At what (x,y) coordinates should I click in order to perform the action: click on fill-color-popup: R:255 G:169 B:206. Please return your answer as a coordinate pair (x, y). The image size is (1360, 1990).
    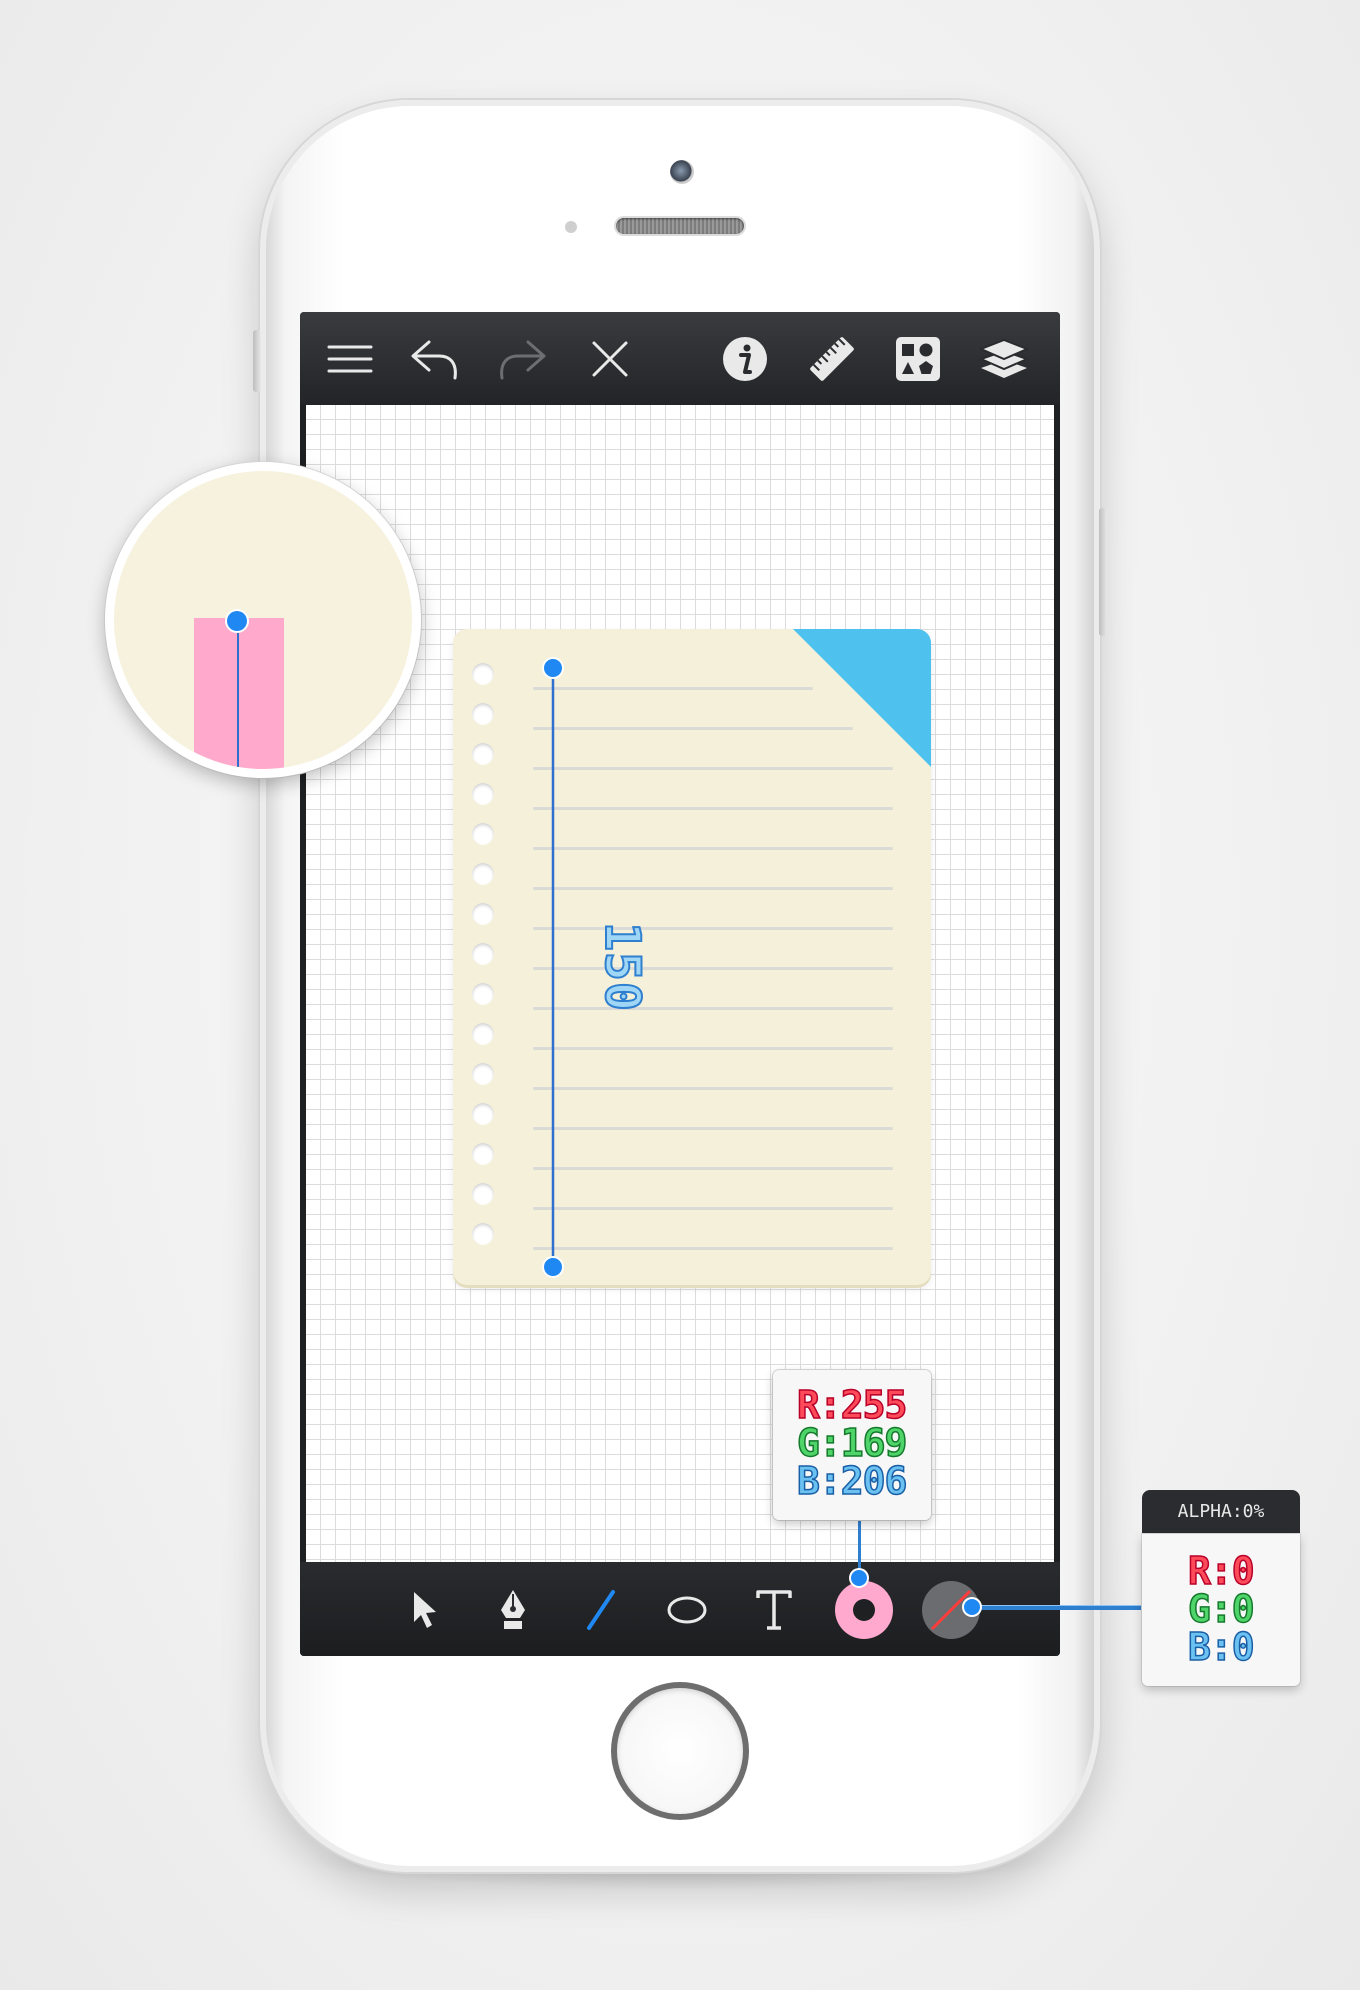
    Looking at the image, I should click on (852, 1445).